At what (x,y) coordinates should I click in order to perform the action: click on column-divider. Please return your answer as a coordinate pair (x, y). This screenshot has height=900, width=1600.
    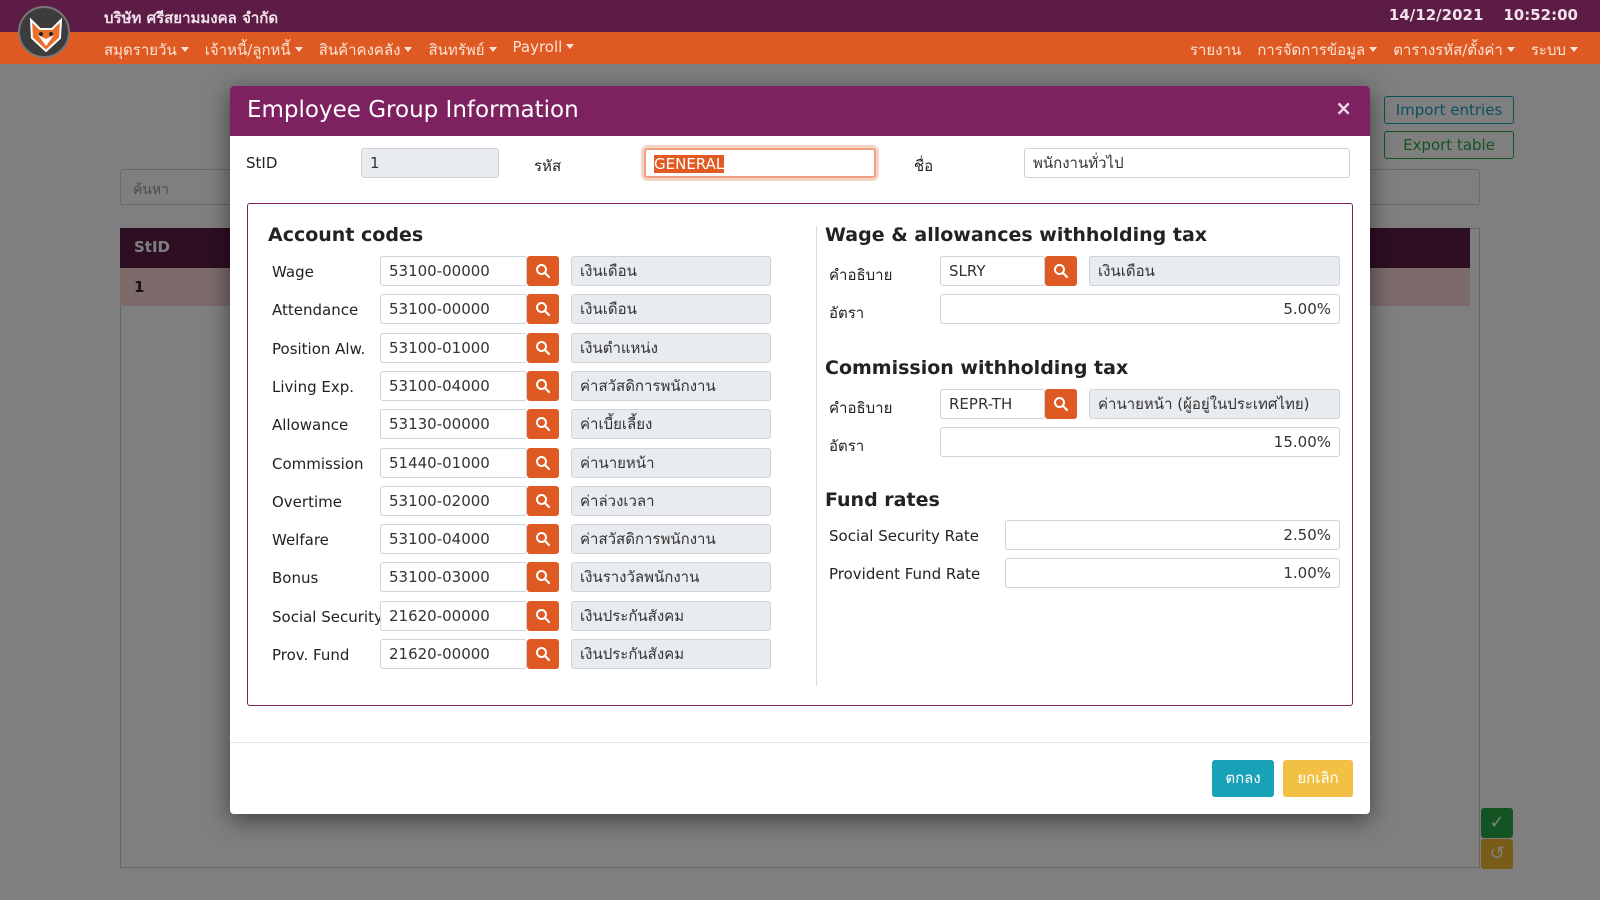
    Looking at the image, I should click on (816, 456).